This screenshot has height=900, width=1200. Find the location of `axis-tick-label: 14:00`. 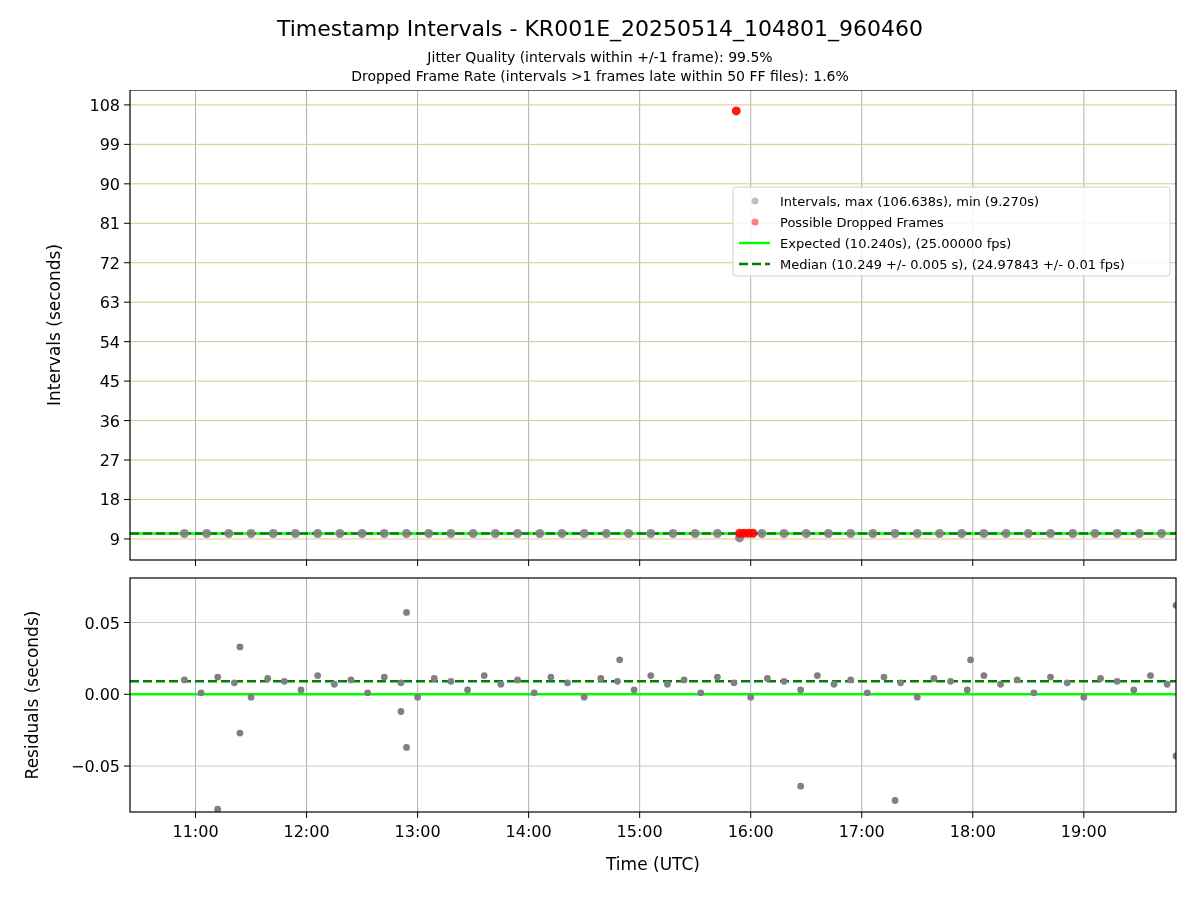

axis-tick-label: 14:00 is located at coordinates (528, 831).